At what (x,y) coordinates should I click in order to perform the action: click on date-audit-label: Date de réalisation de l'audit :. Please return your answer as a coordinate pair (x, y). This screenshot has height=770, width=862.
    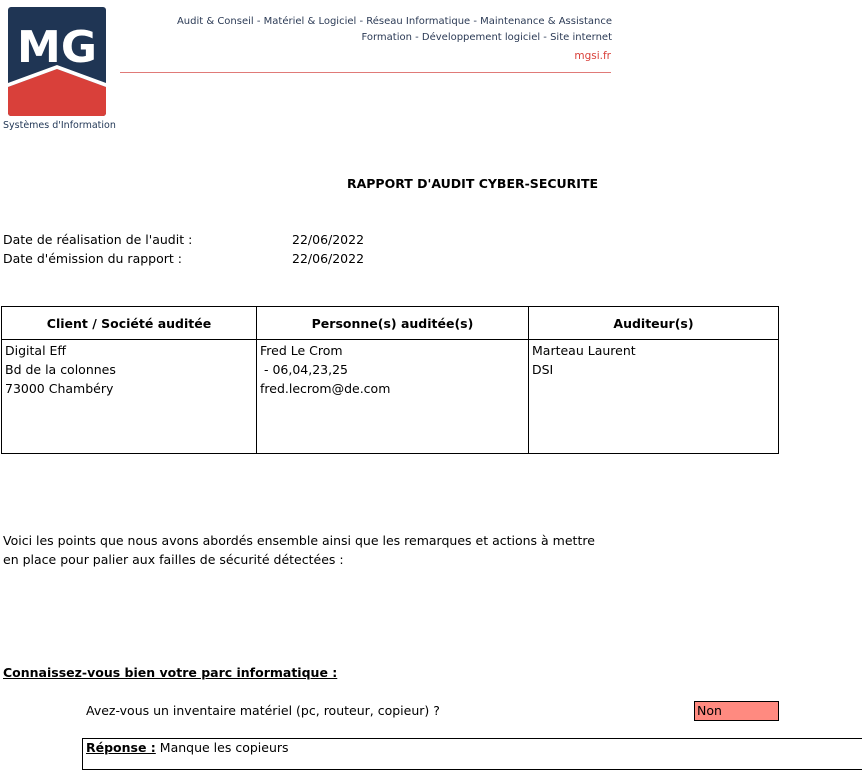
    Looking at the image, I should click on (98, 239).